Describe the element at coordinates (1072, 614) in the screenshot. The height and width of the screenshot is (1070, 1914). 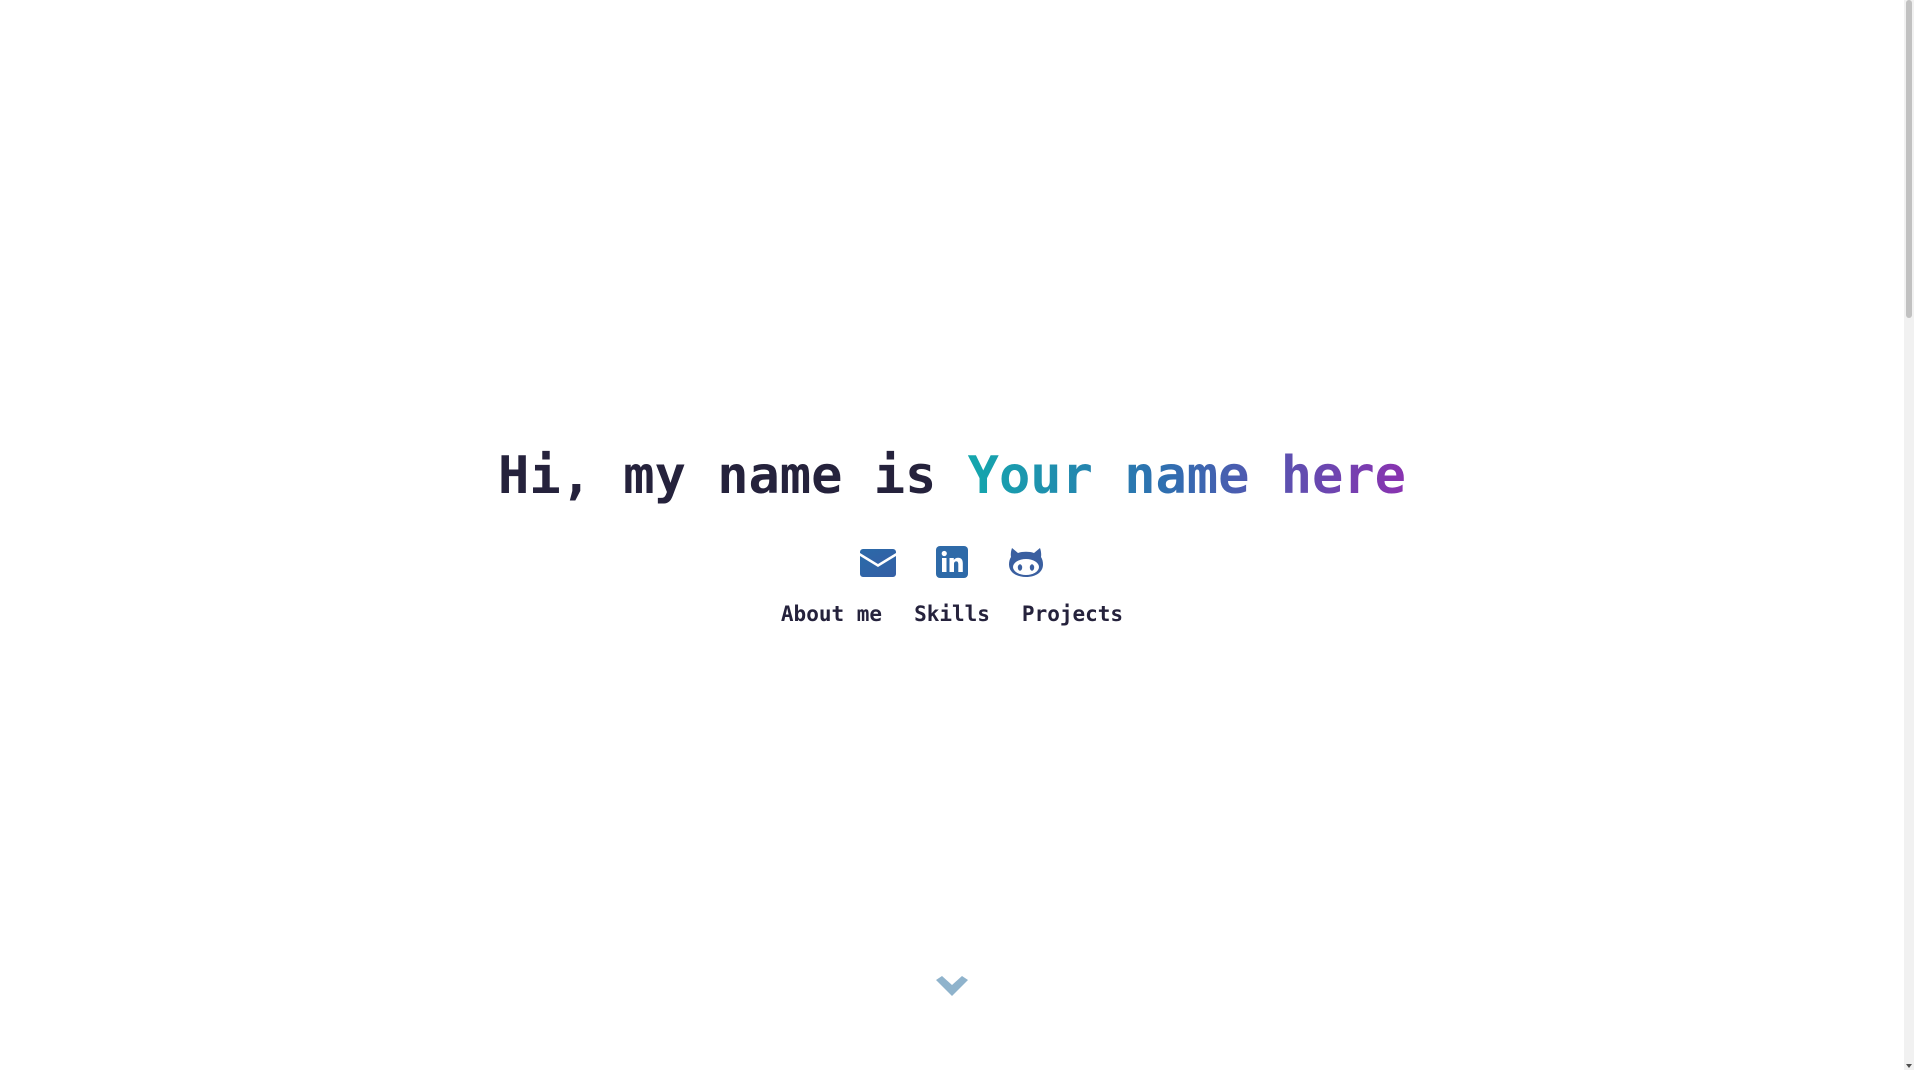
I see `nav-projects-link: Projects` at that location.